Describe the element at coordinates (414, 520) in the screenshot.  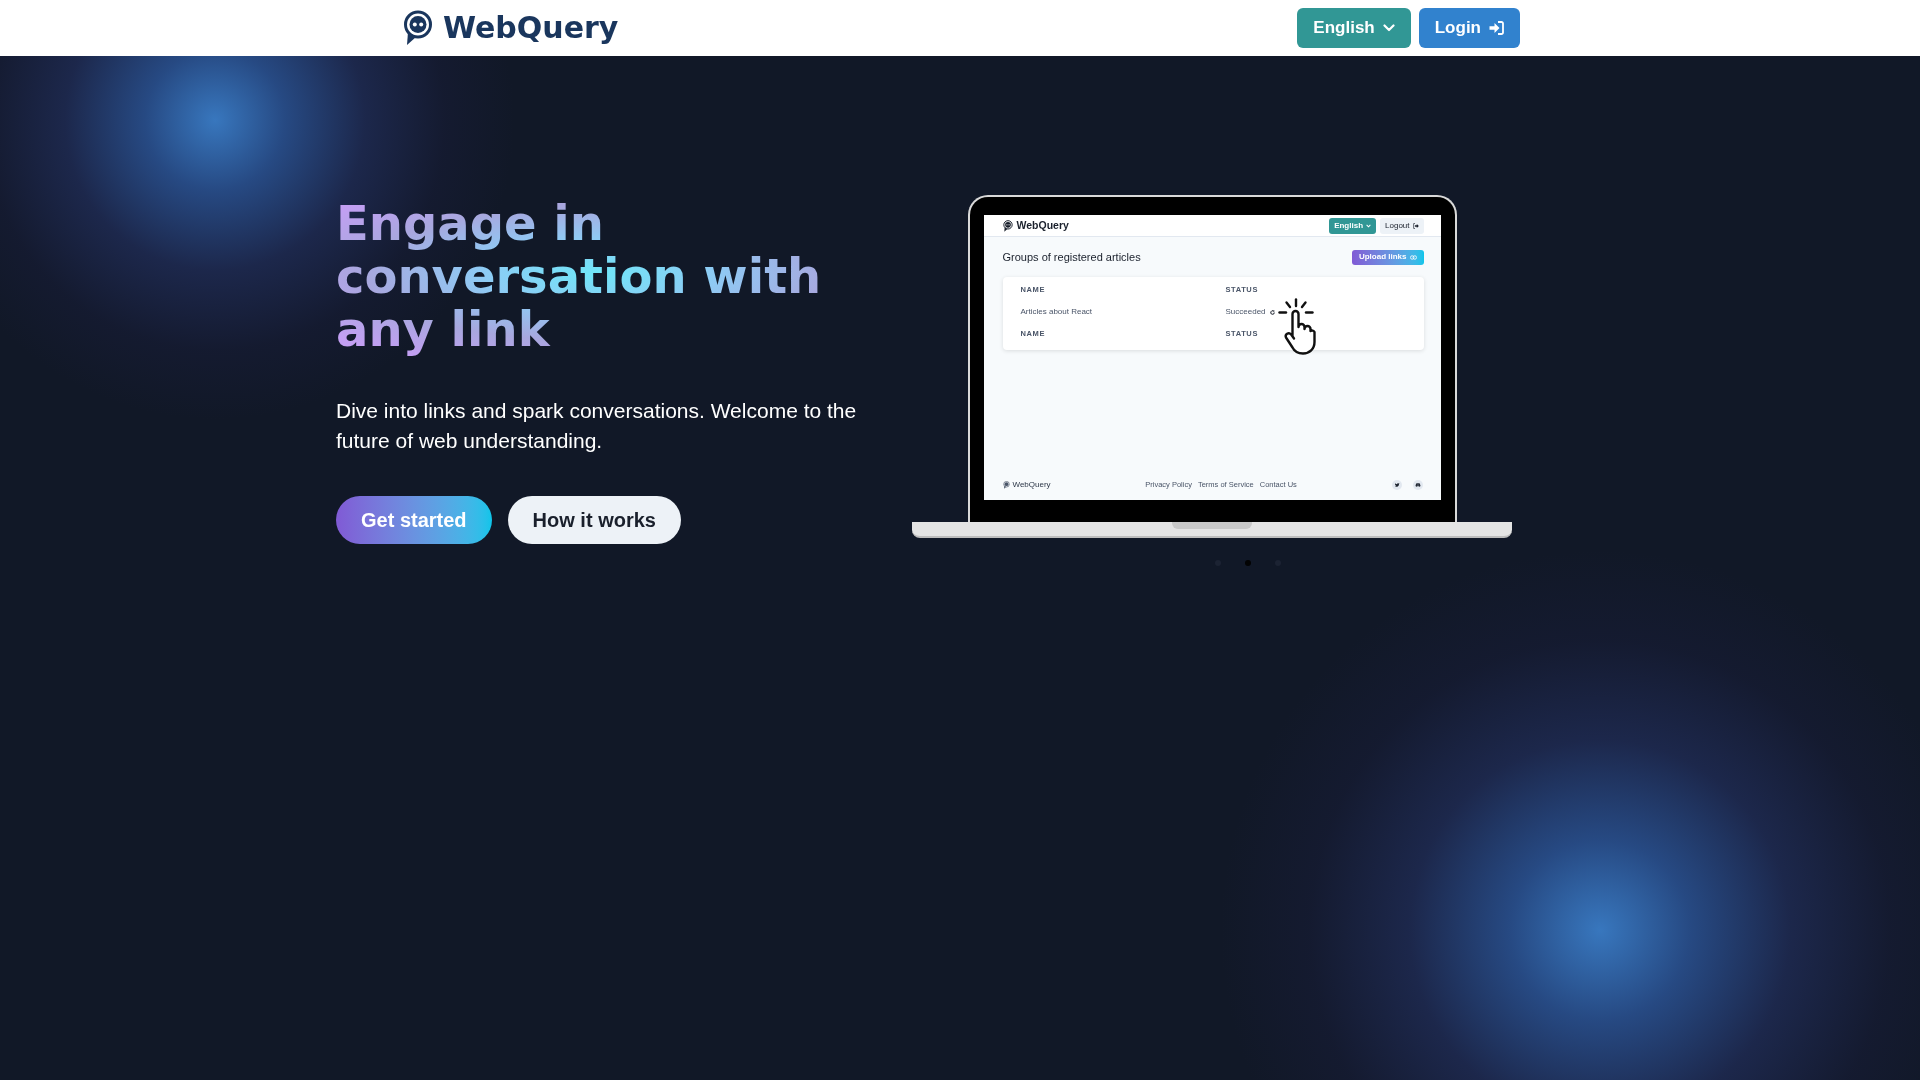
I see `get-started-button: Get started` at that location.